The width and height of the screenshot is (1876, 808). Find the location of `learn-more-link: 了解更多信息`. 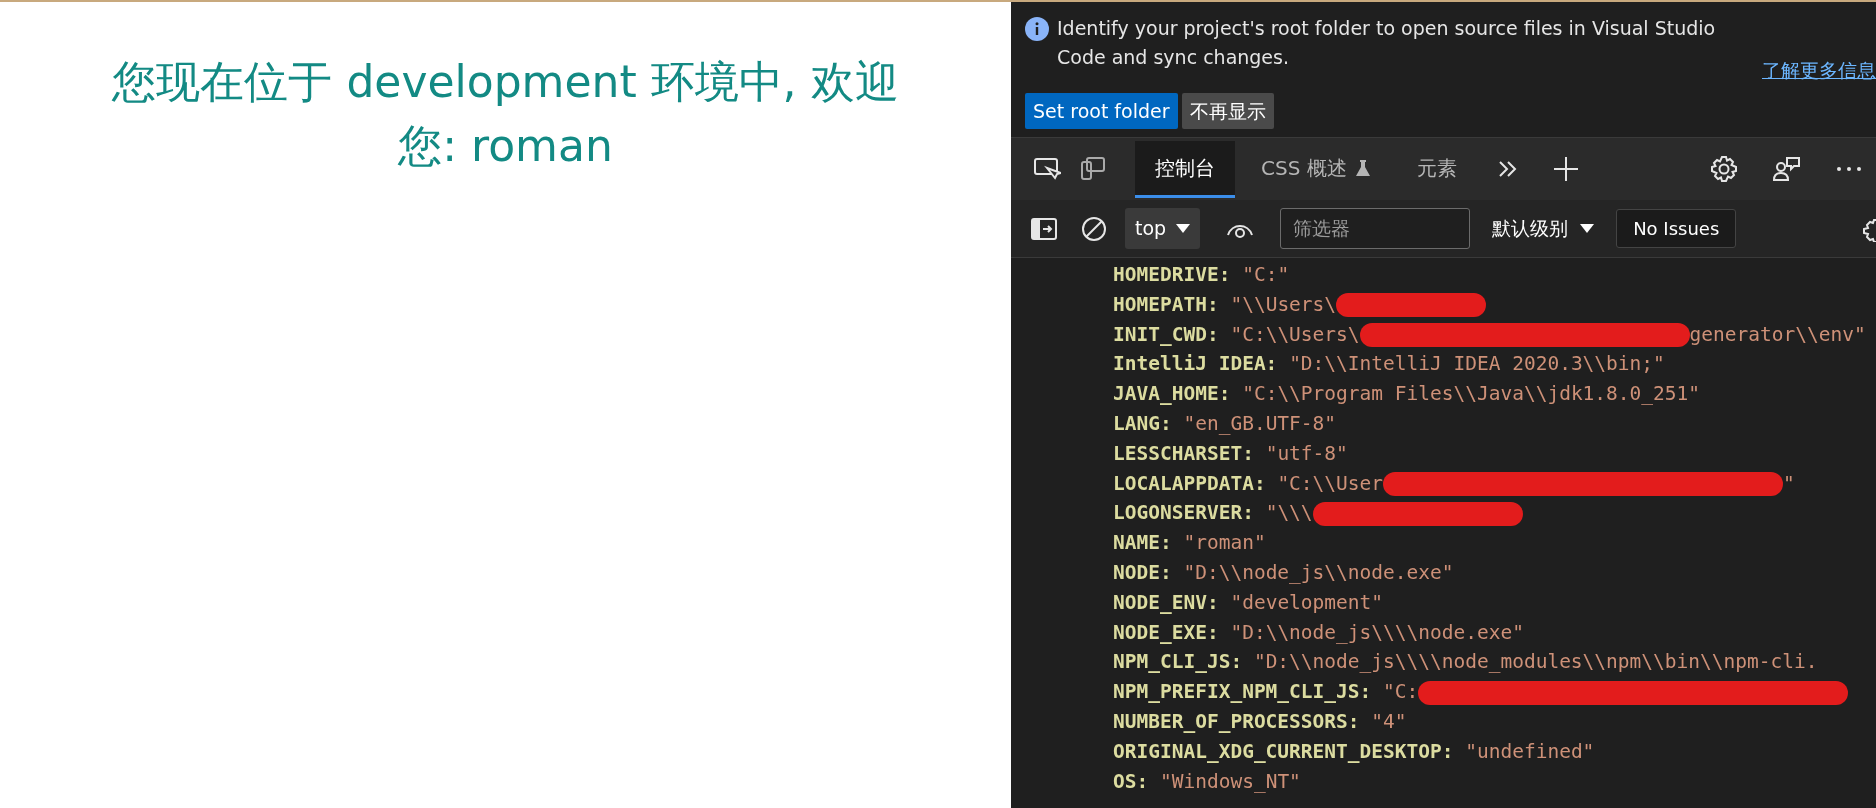

learn-more-link: 了解更多信息 is located at coordinates (1819, 70).